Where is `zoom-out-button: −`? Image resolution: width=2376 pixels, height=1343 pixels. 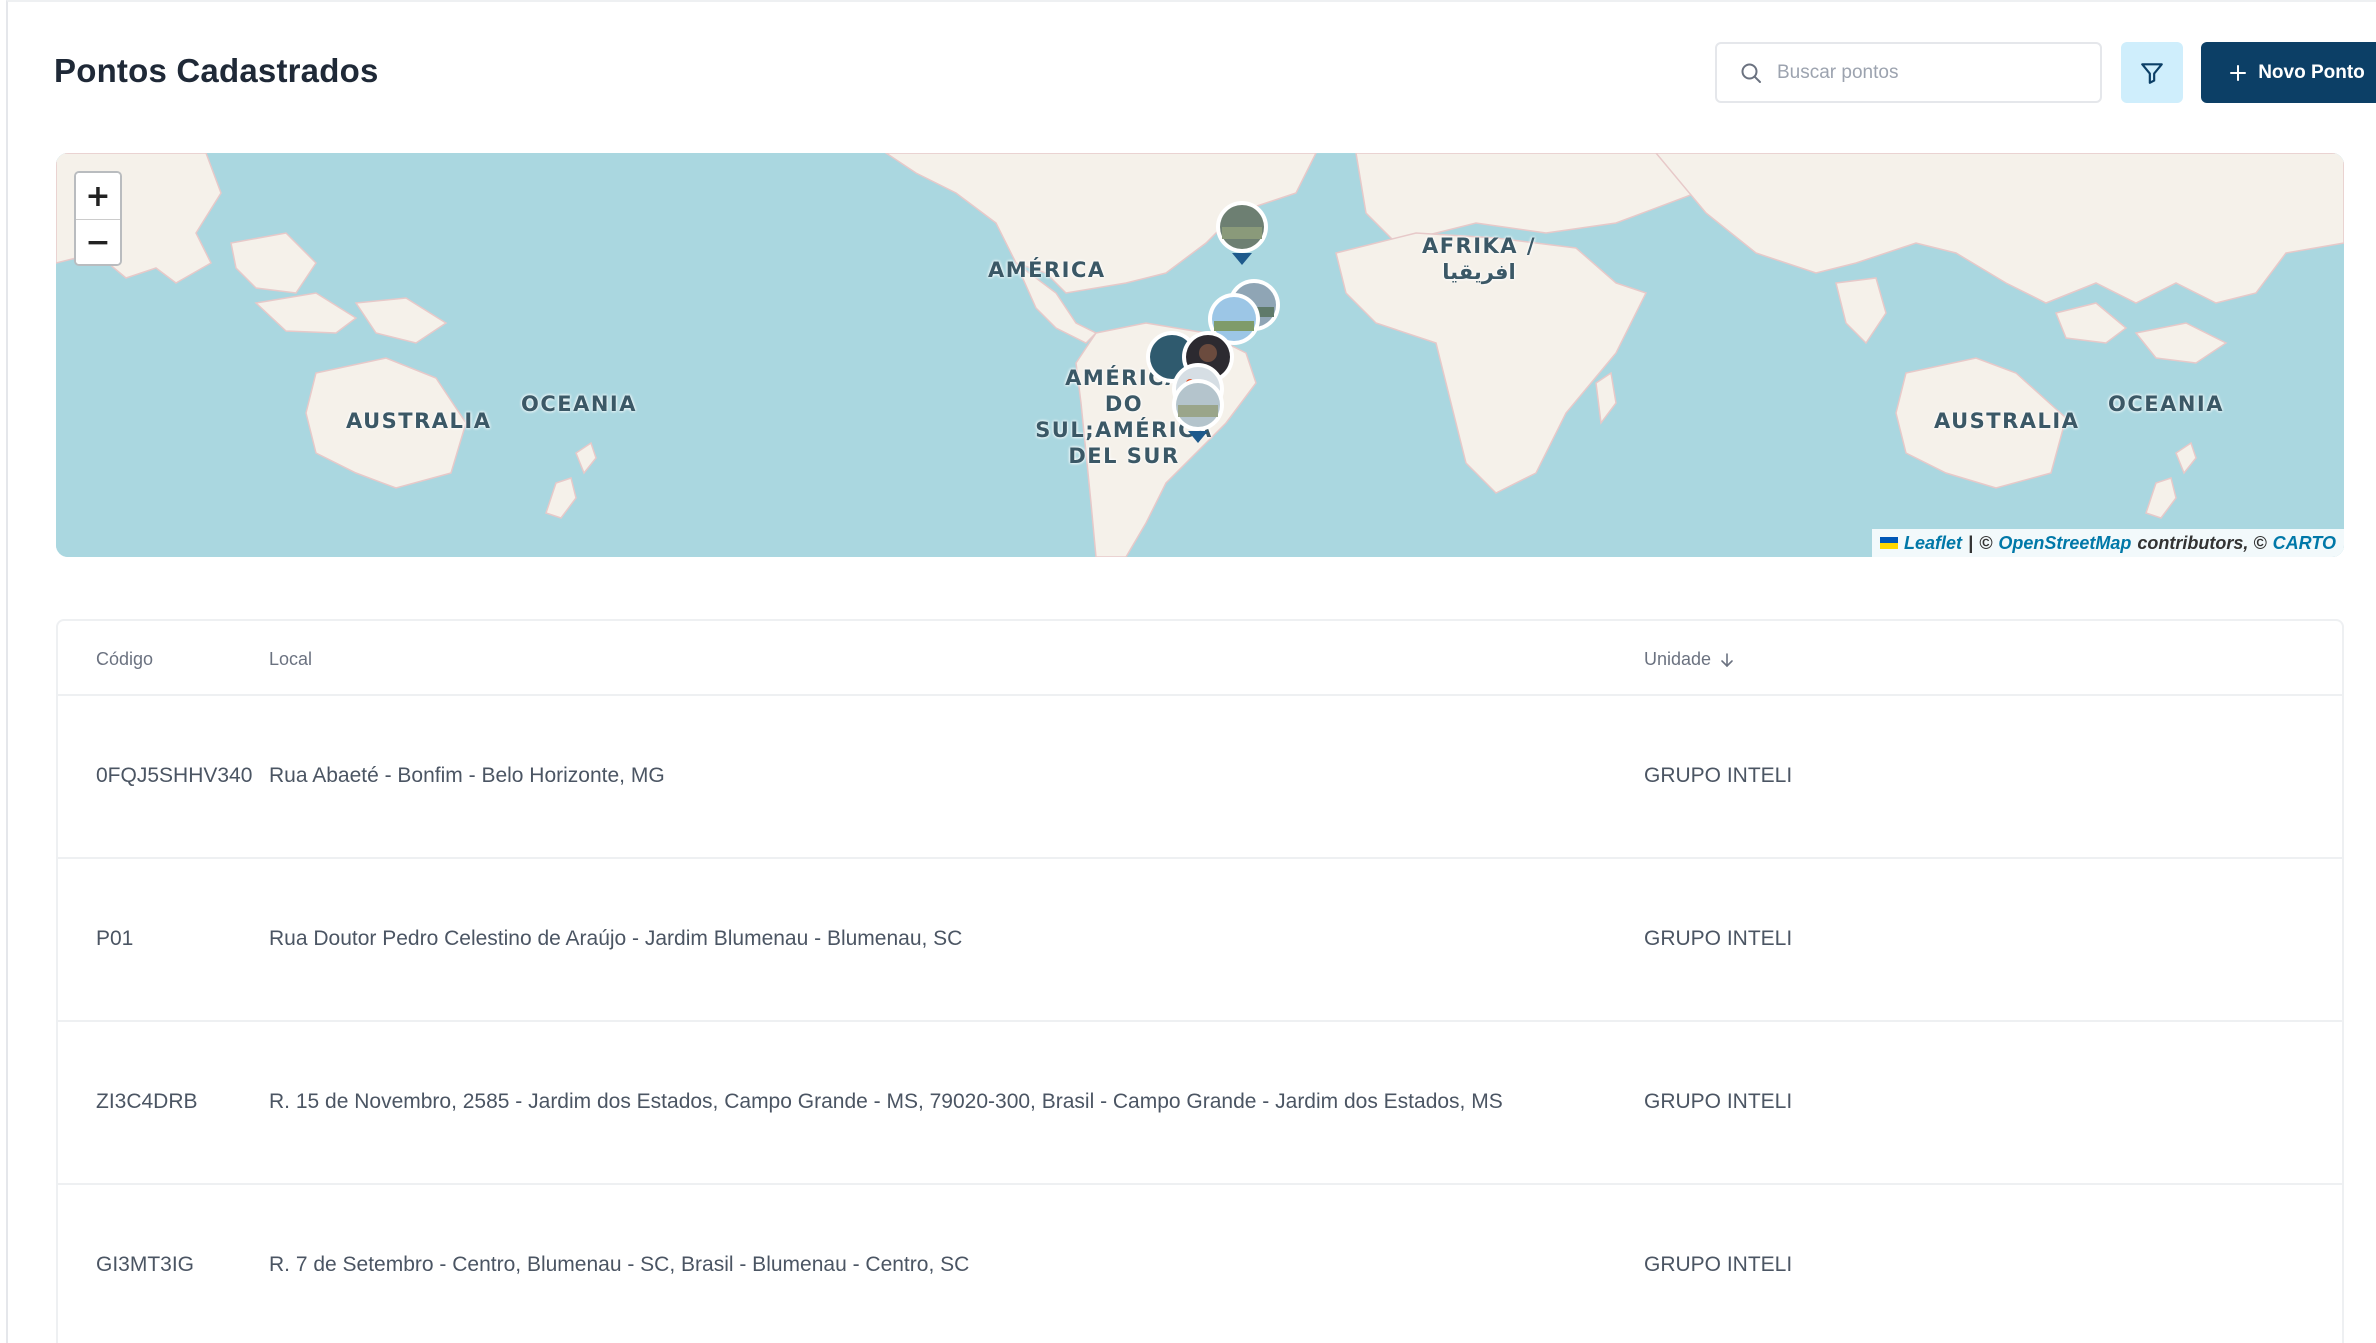 zoom-out-button: − is located at coordinates (98, 241).